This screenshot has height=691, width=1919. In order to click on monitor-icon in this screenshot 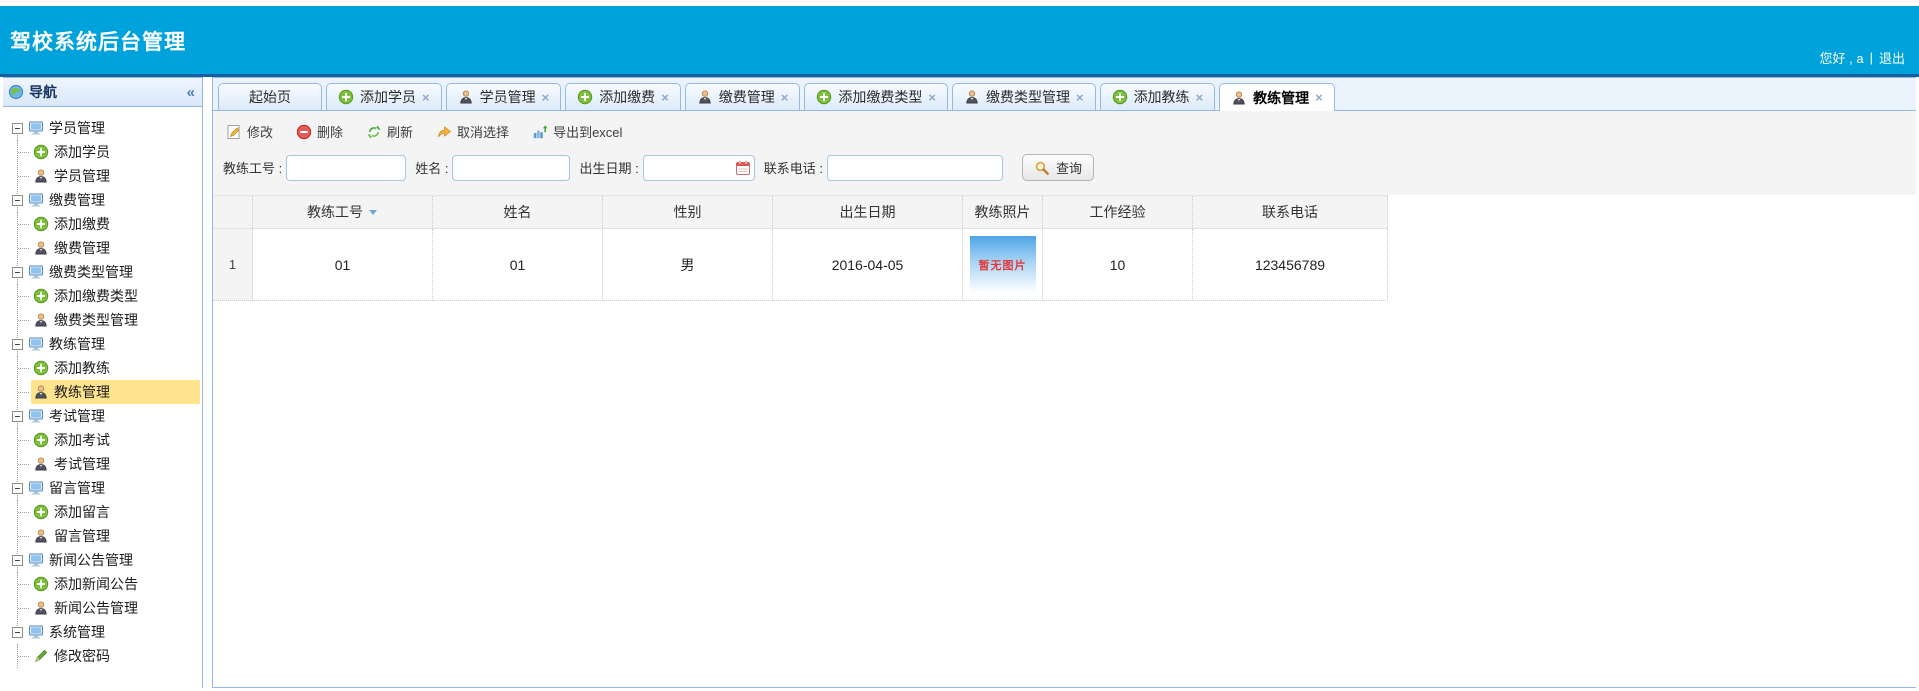, I will do `click(36, 272)`.